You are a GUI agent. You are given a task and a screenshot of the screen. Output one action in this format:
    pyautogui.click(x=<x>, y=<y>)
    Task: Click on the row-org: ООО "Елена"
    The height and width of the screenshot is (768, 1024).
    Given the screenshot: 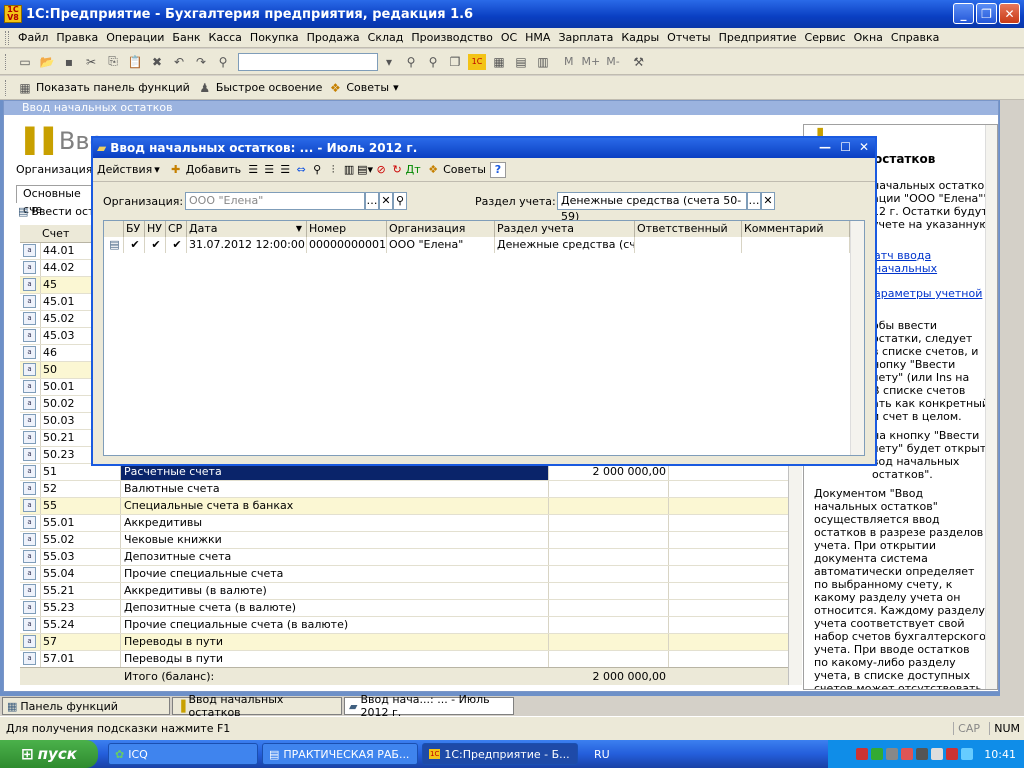 What is the action you would take?
    pyautogui.click(x=441, y=245)
    